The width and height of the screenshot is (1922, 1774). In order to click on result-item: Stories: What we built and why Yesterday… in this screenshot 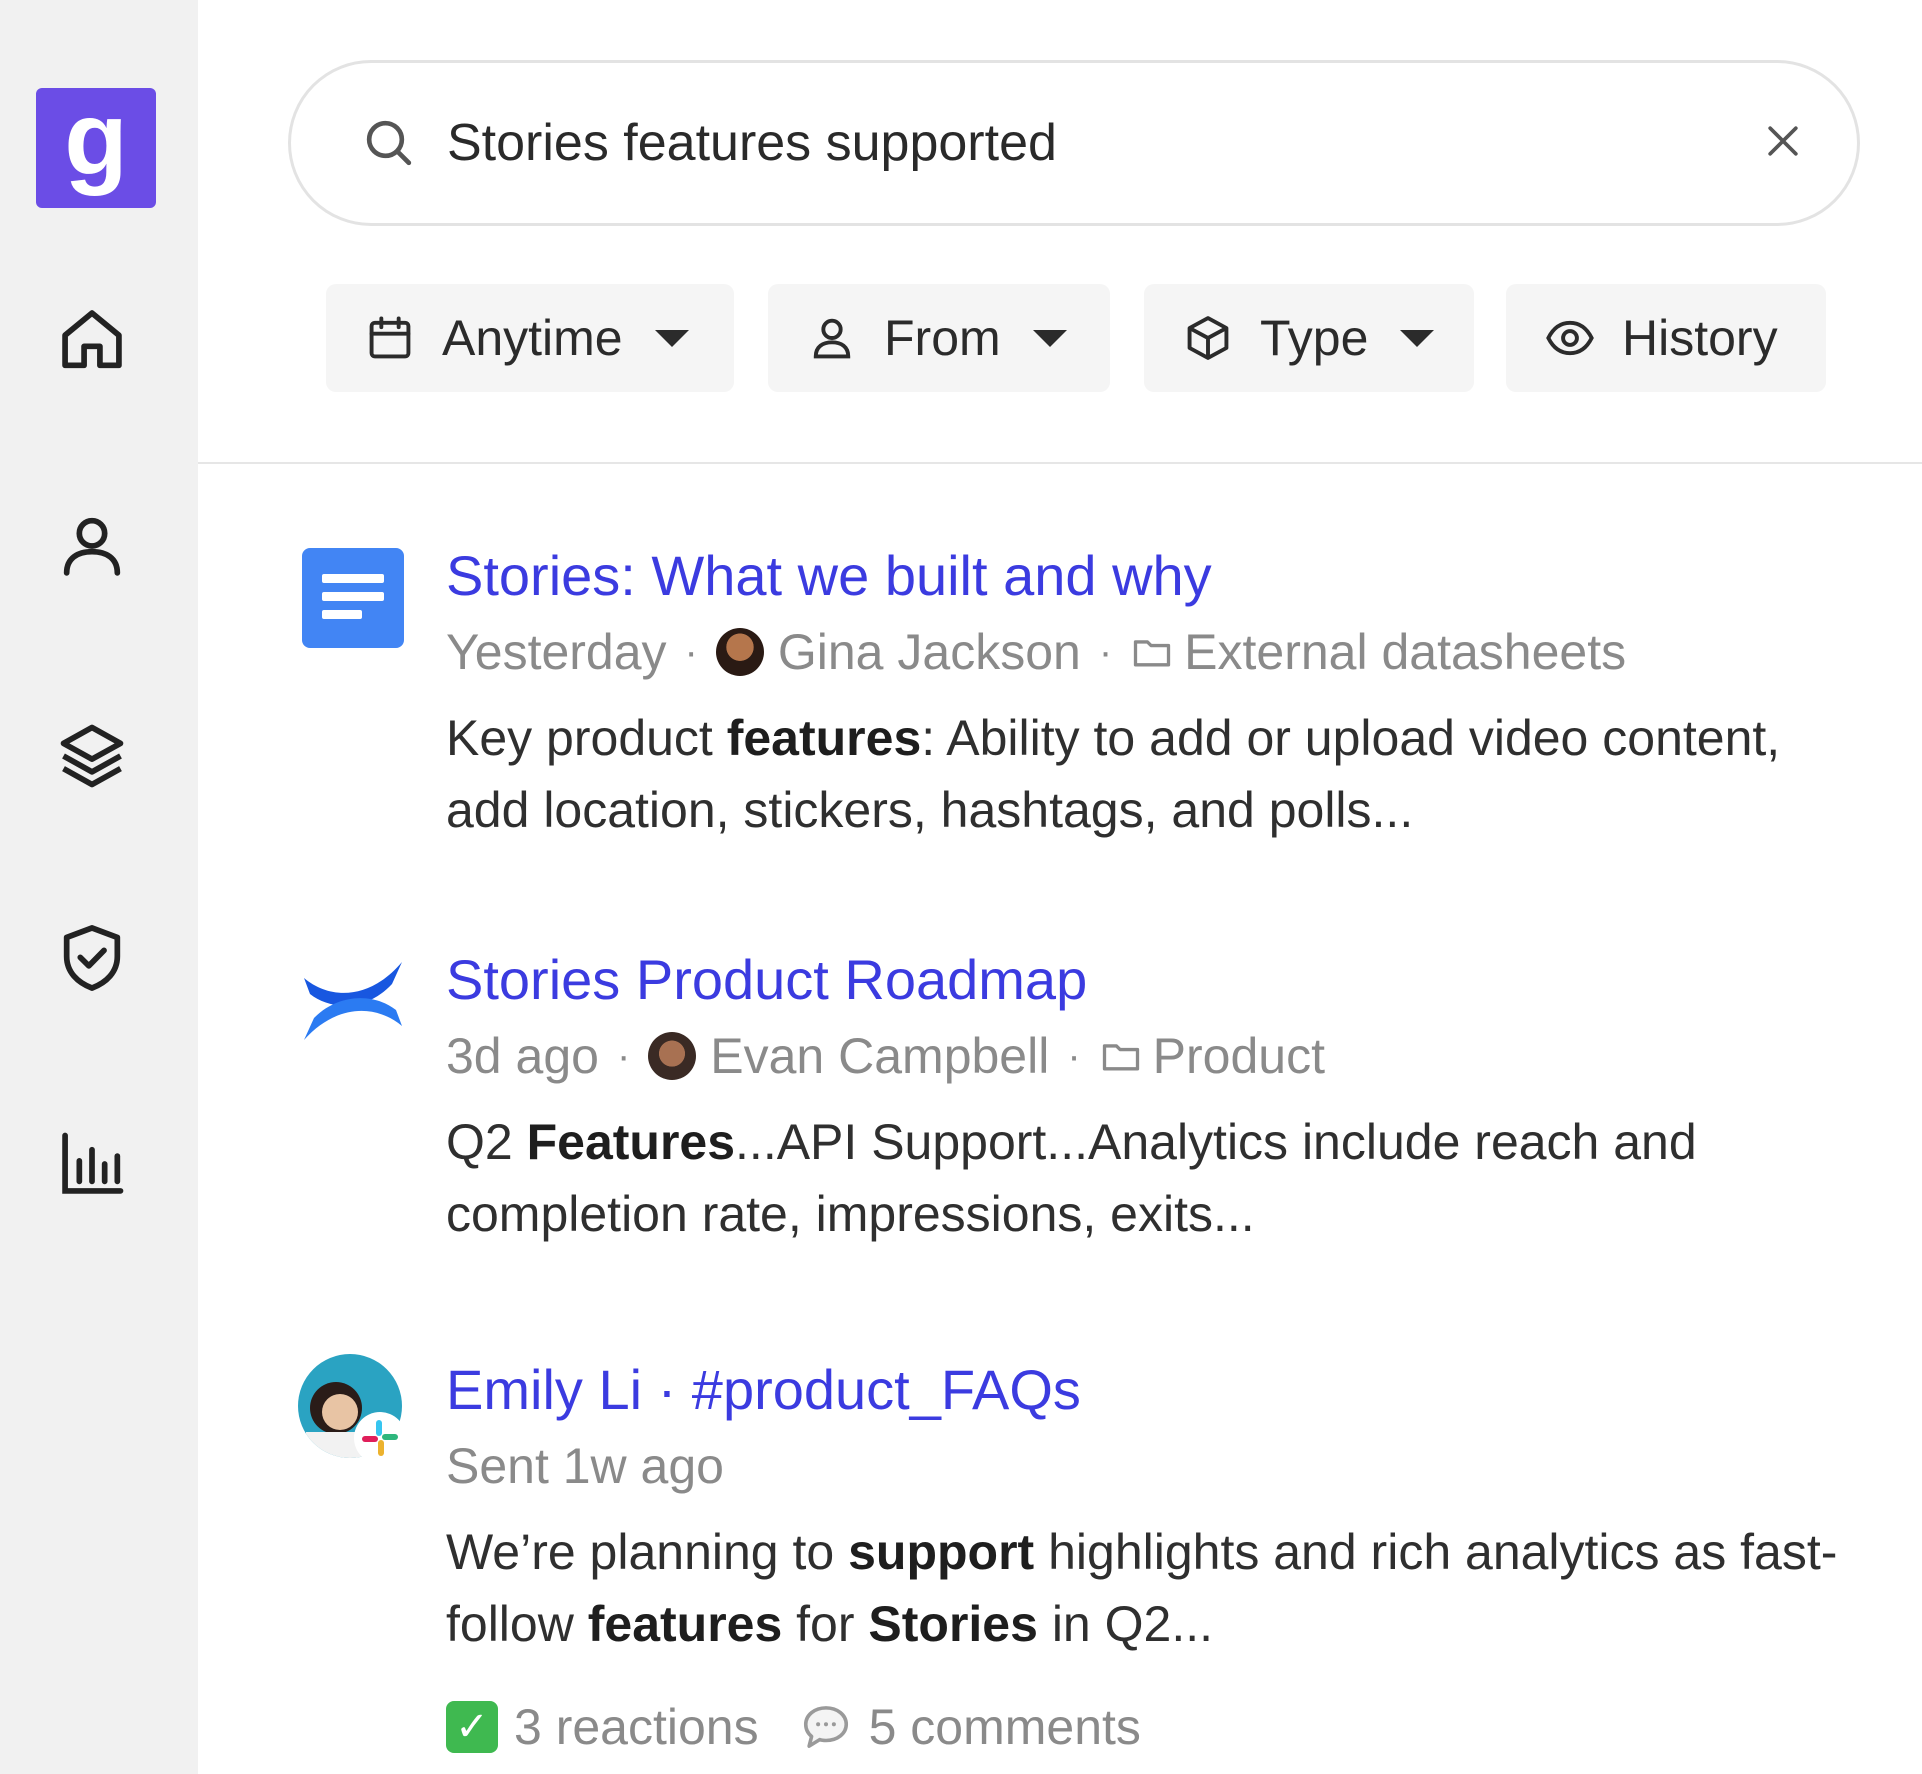, I will do `click(1080, 694)`.